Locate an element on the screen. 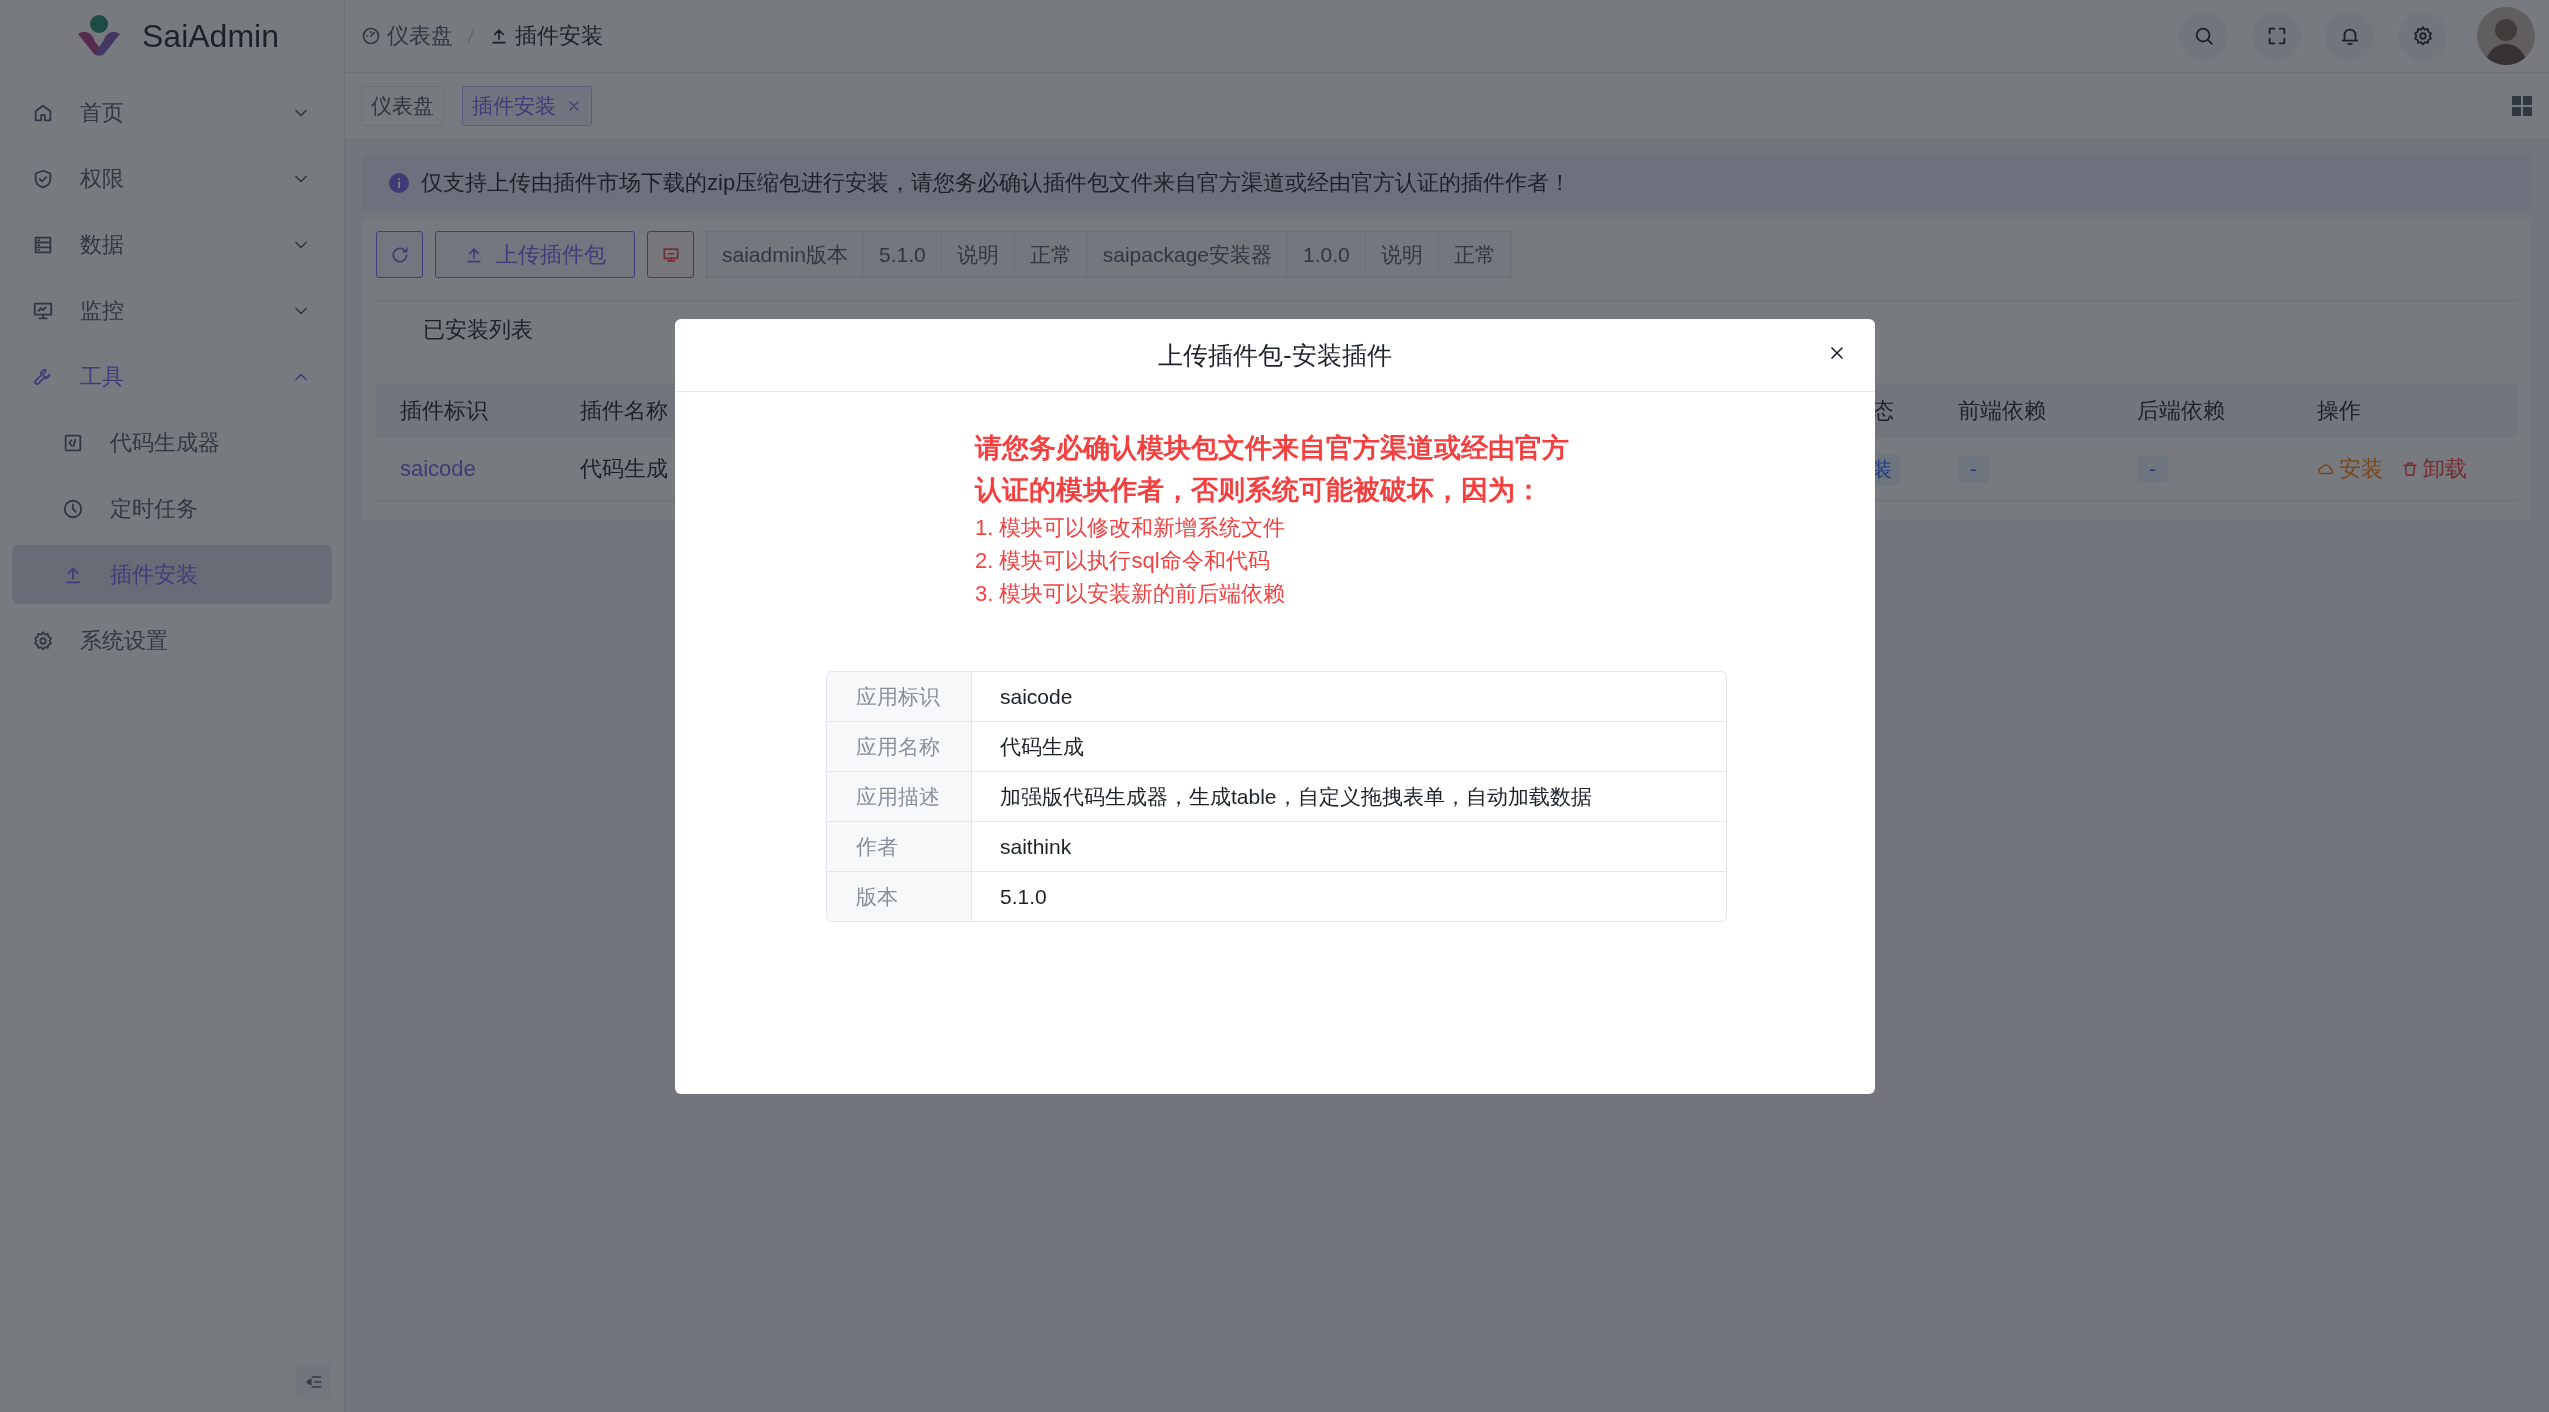 The image size is (2549, 1412). breadcrumb-link: 插件安装 is located at coordinates (546, 36).